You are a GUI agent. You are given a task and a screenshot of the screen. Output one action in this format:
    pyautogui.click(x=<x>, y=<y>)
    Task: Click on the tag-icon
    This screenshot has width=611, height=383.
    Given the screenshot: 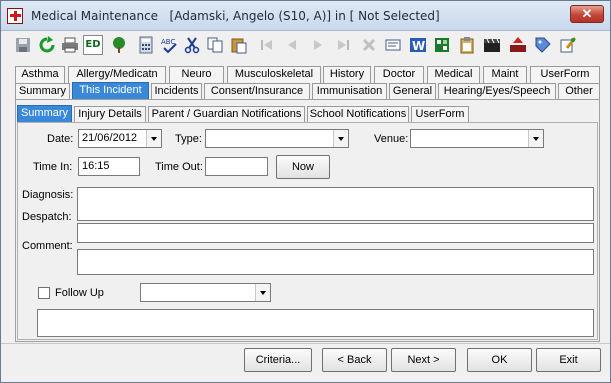 What is the action you would take?
    pyautogui.click(x=543, y=45)
    